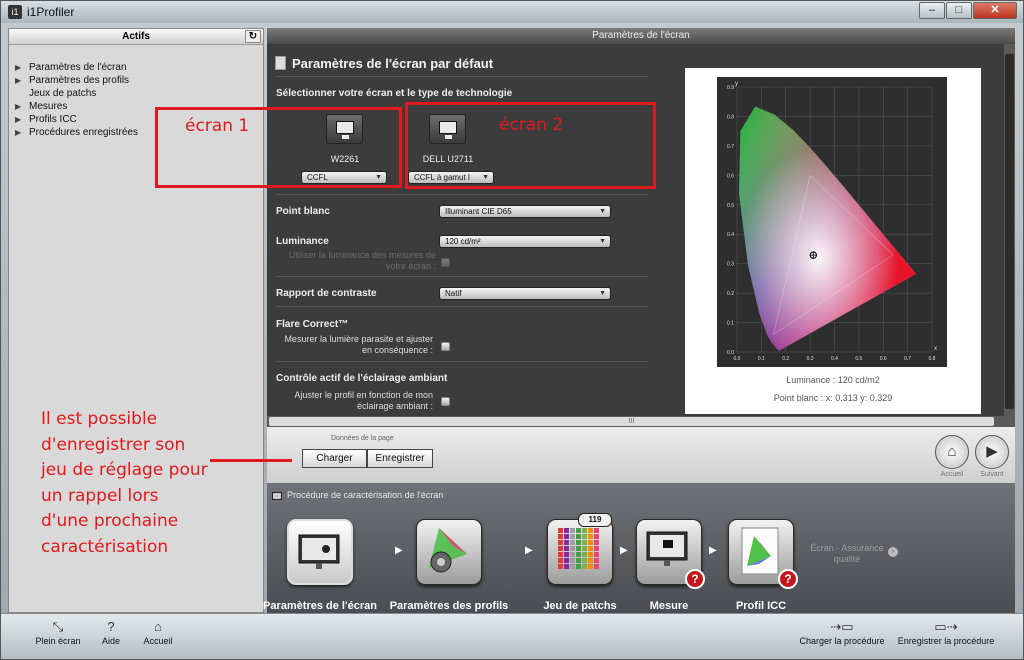  What do you see at coordinates (932, 359) in the screenshot?
I see `x-tick-label: 0.8` at bounding box center [932, 359].